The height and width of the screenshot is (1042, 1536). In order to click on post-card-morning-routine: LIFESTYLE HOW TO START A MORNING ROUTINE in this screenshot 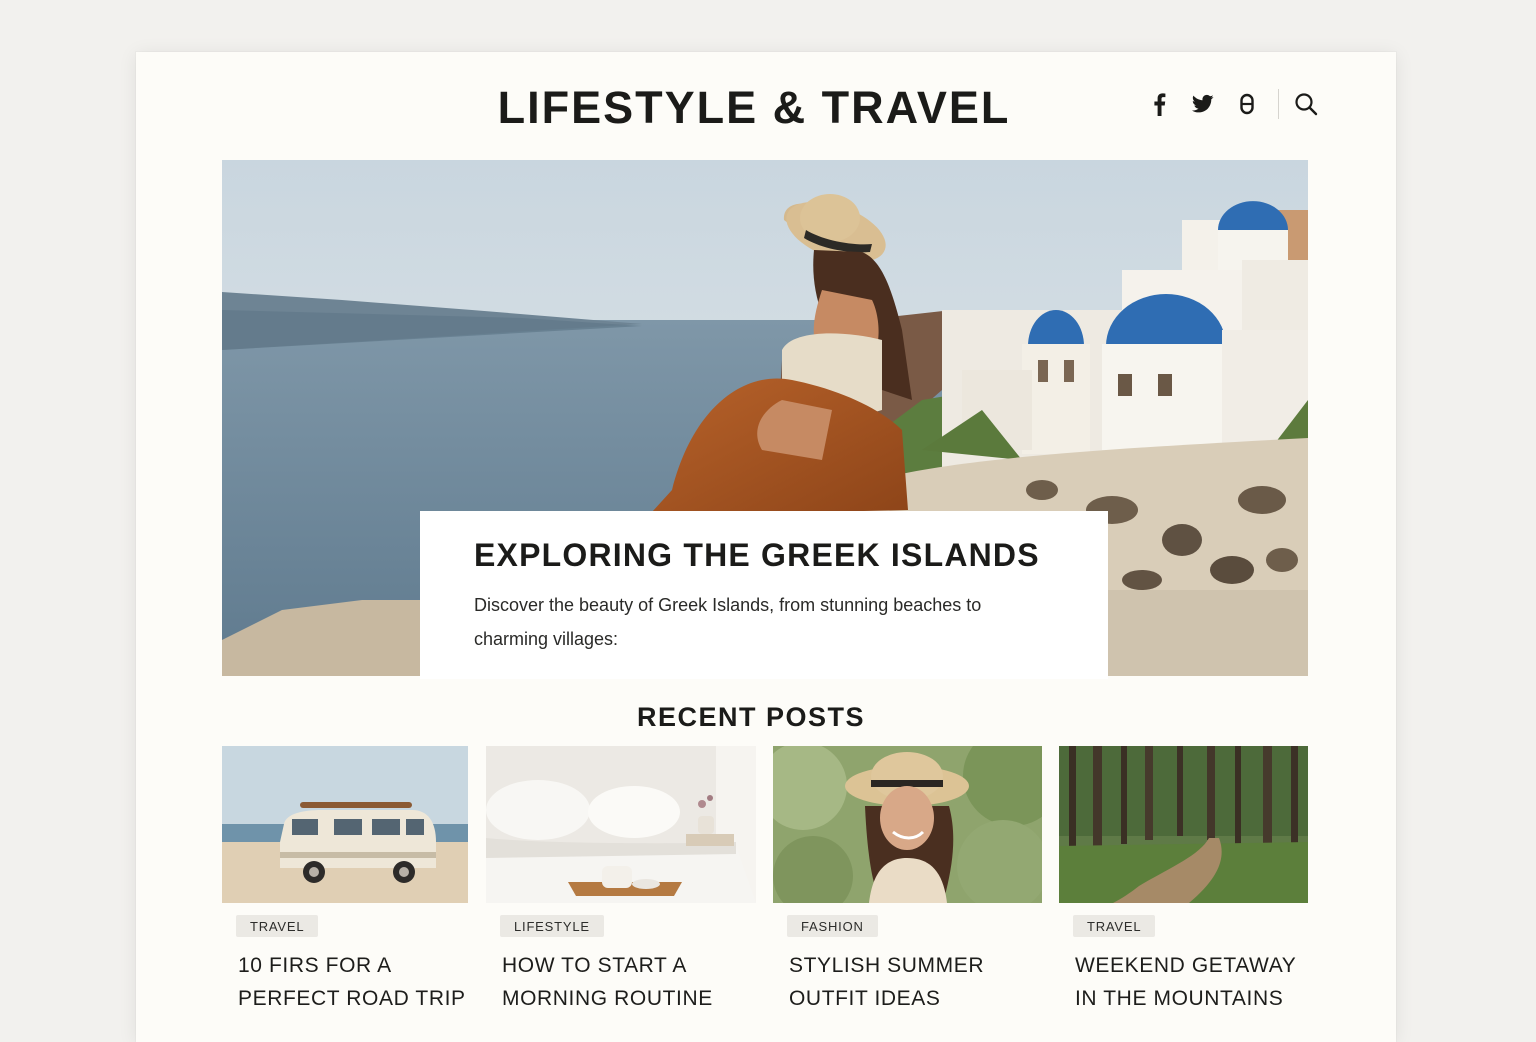, I will do `click(621, 880)`.